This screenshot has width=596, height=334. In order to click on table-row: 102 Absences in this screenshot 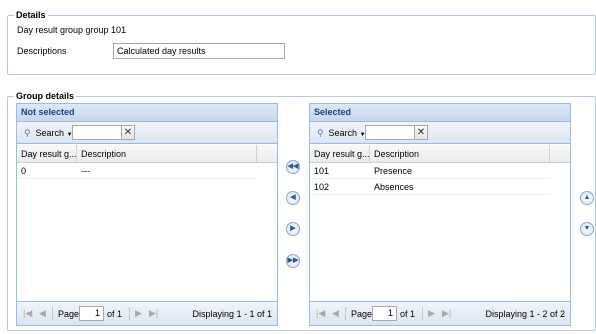, I will do `click(430, 187)`.